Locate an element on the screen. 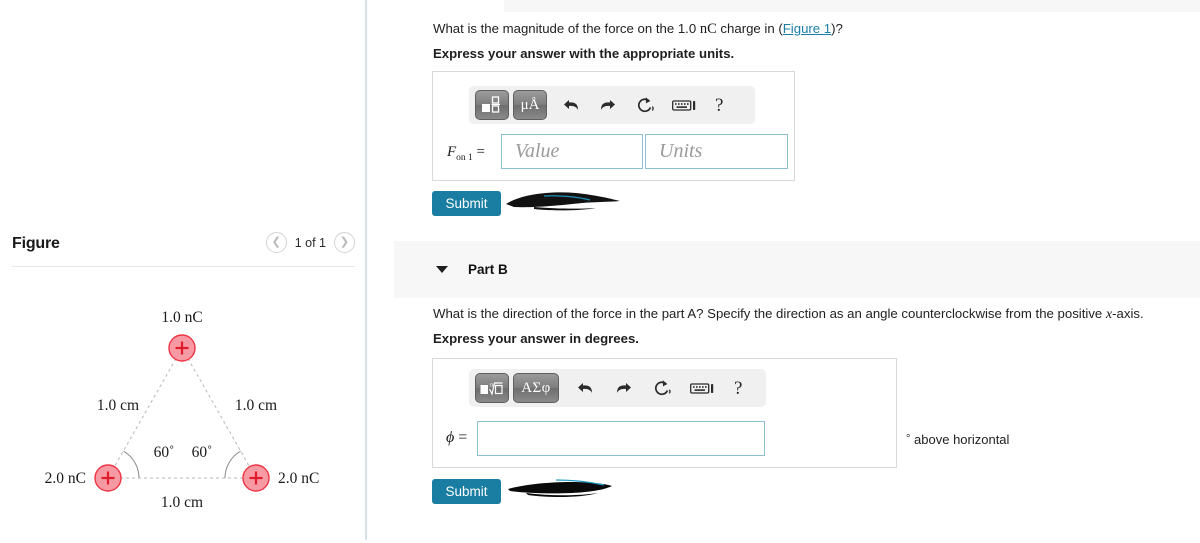 Image resolution: width=1200 pixels, height=543 pixels. part-b-instruction: Express your answer in degrees. is located at coordinates (536, 338).